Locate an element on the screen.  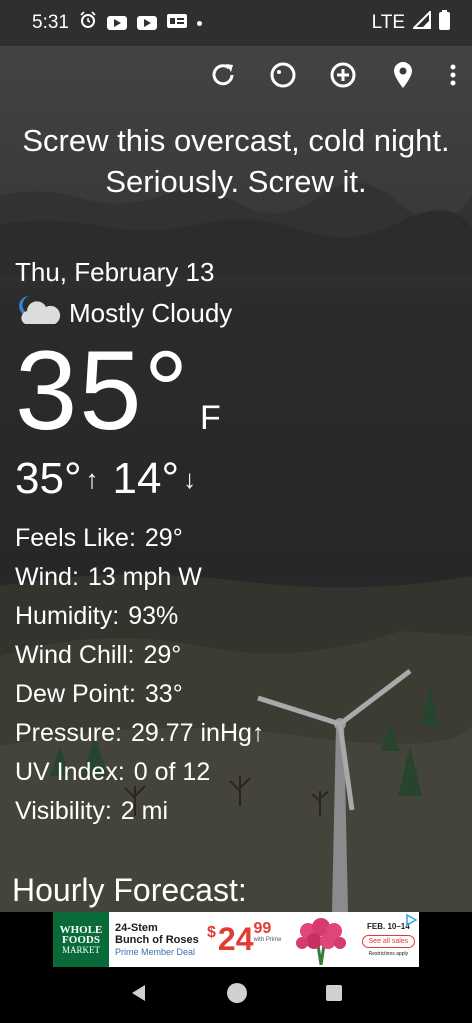
low-temperature: 14° is located at coordinates (146, 478).